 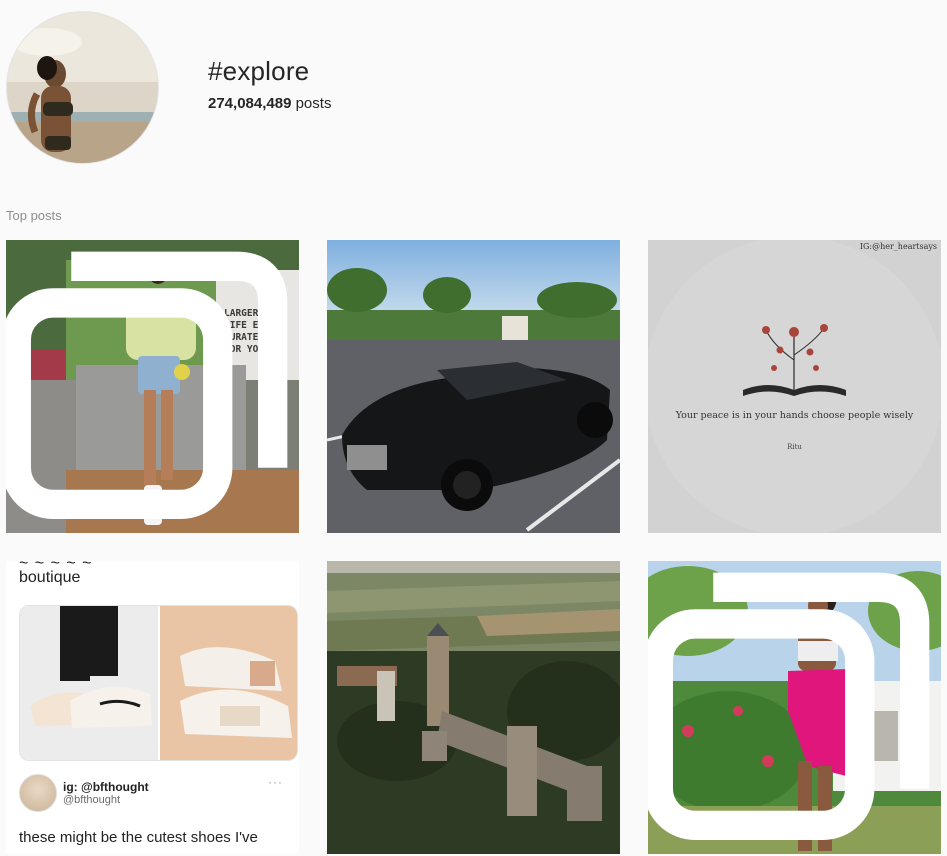 What do you see at coordinates (50, 577) in the screenshot?
I see `tweet-top-text: boutique` at bounding box center [50, 577].